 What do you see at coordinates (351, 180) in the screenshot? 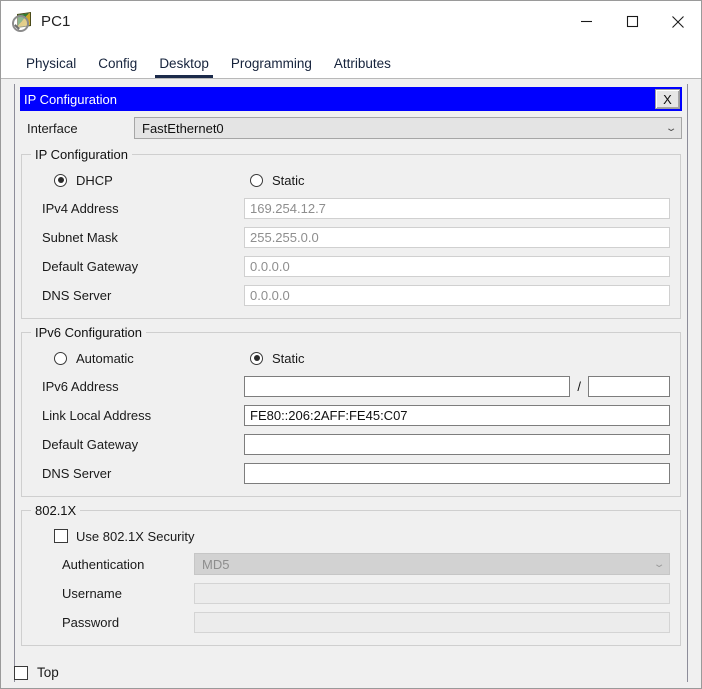
I see `ipv4-mode-radio-group: DHCP Static` at bounding box center [351, 180].